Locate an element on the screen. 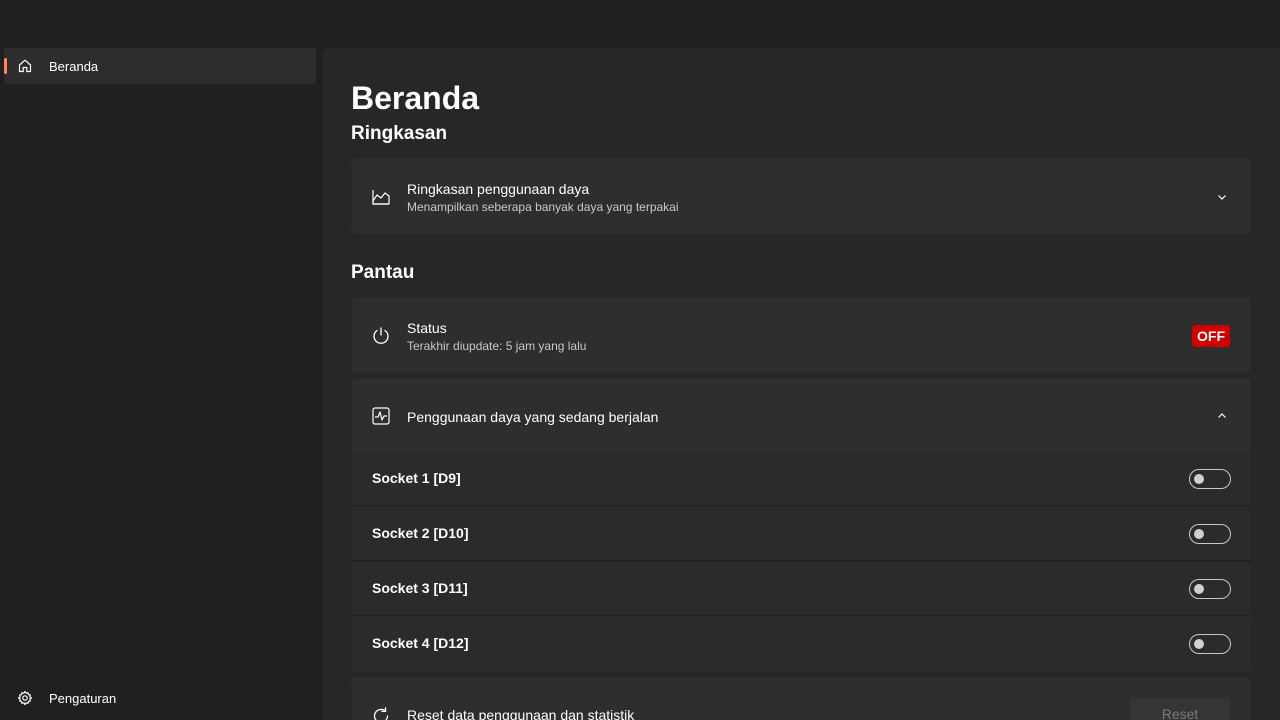 This screenshot has width=1280, height=720. refresh-icon is located at coordinates (381, 712).